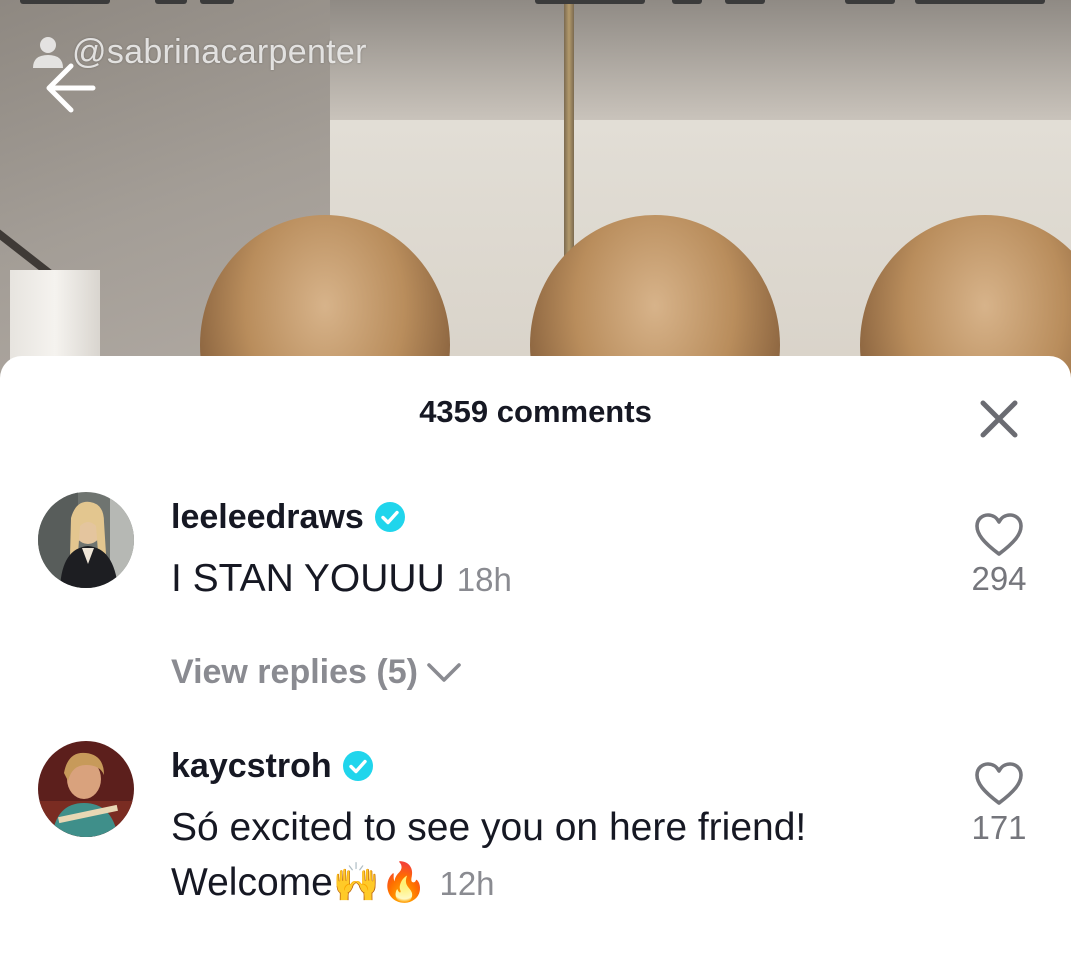 This screenshot has width=1071, height=953. I want to click on video-author-handle: @sabrinacarpenter, so click(219, 51).